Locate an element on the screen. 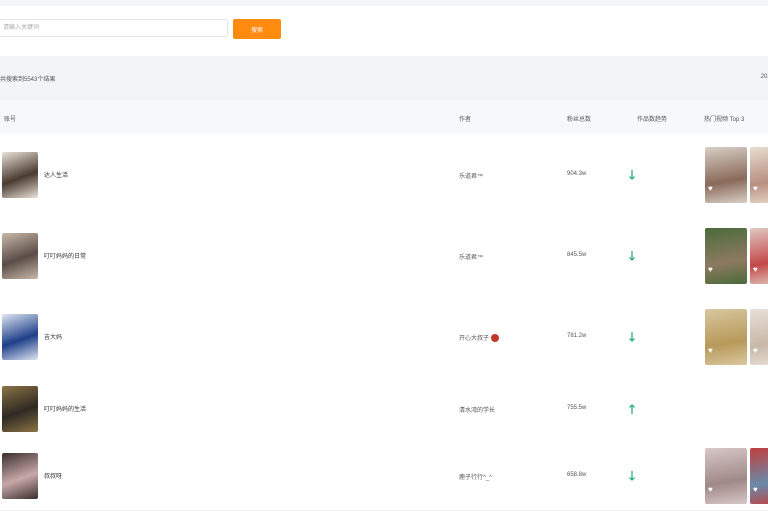 Image resolution: width=768 pixels, height=511 pixels. account-name: 叮叮妈妈的生活 is located at coordinates (65, 408).